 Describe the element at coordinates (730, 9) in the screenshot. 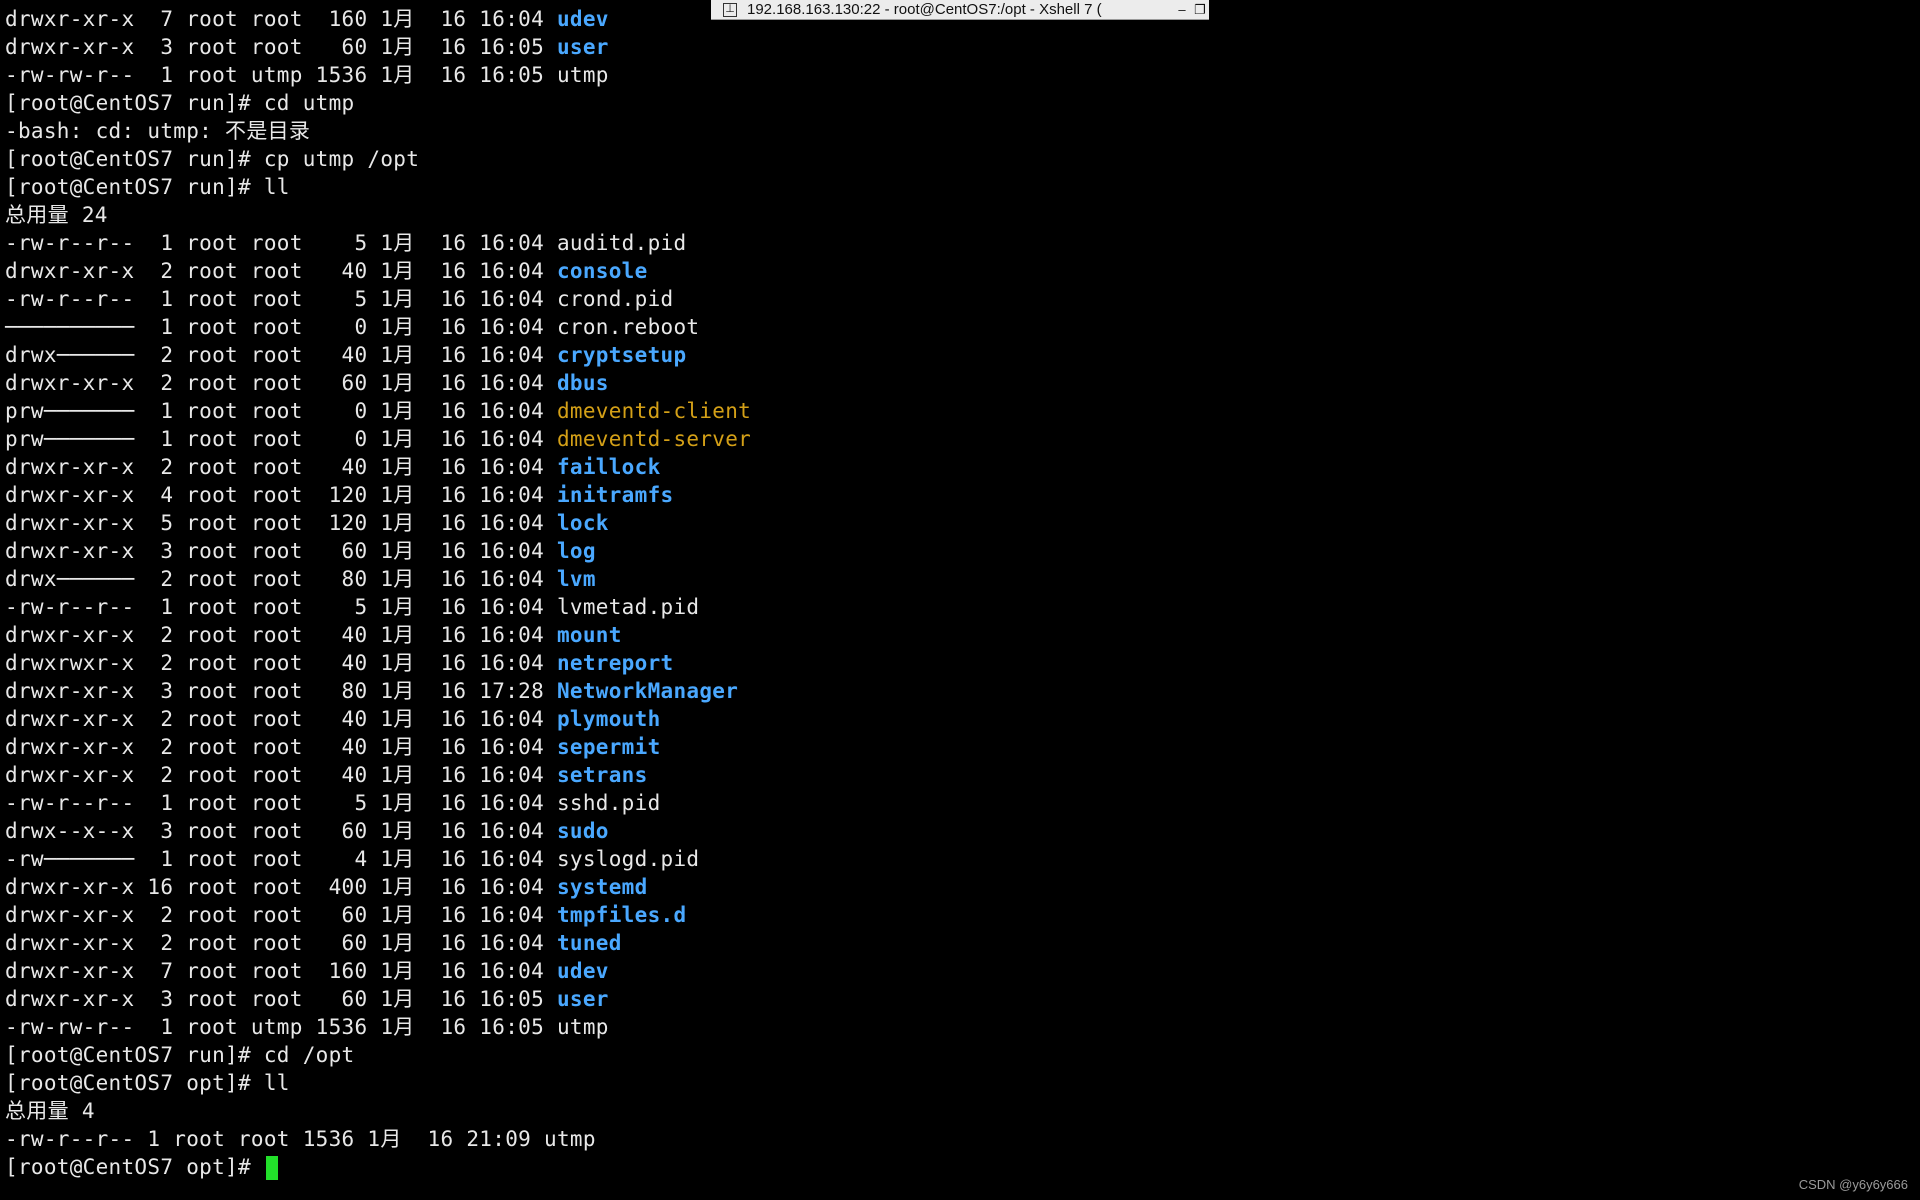

I see `pin-icon: ⊥` at that location.